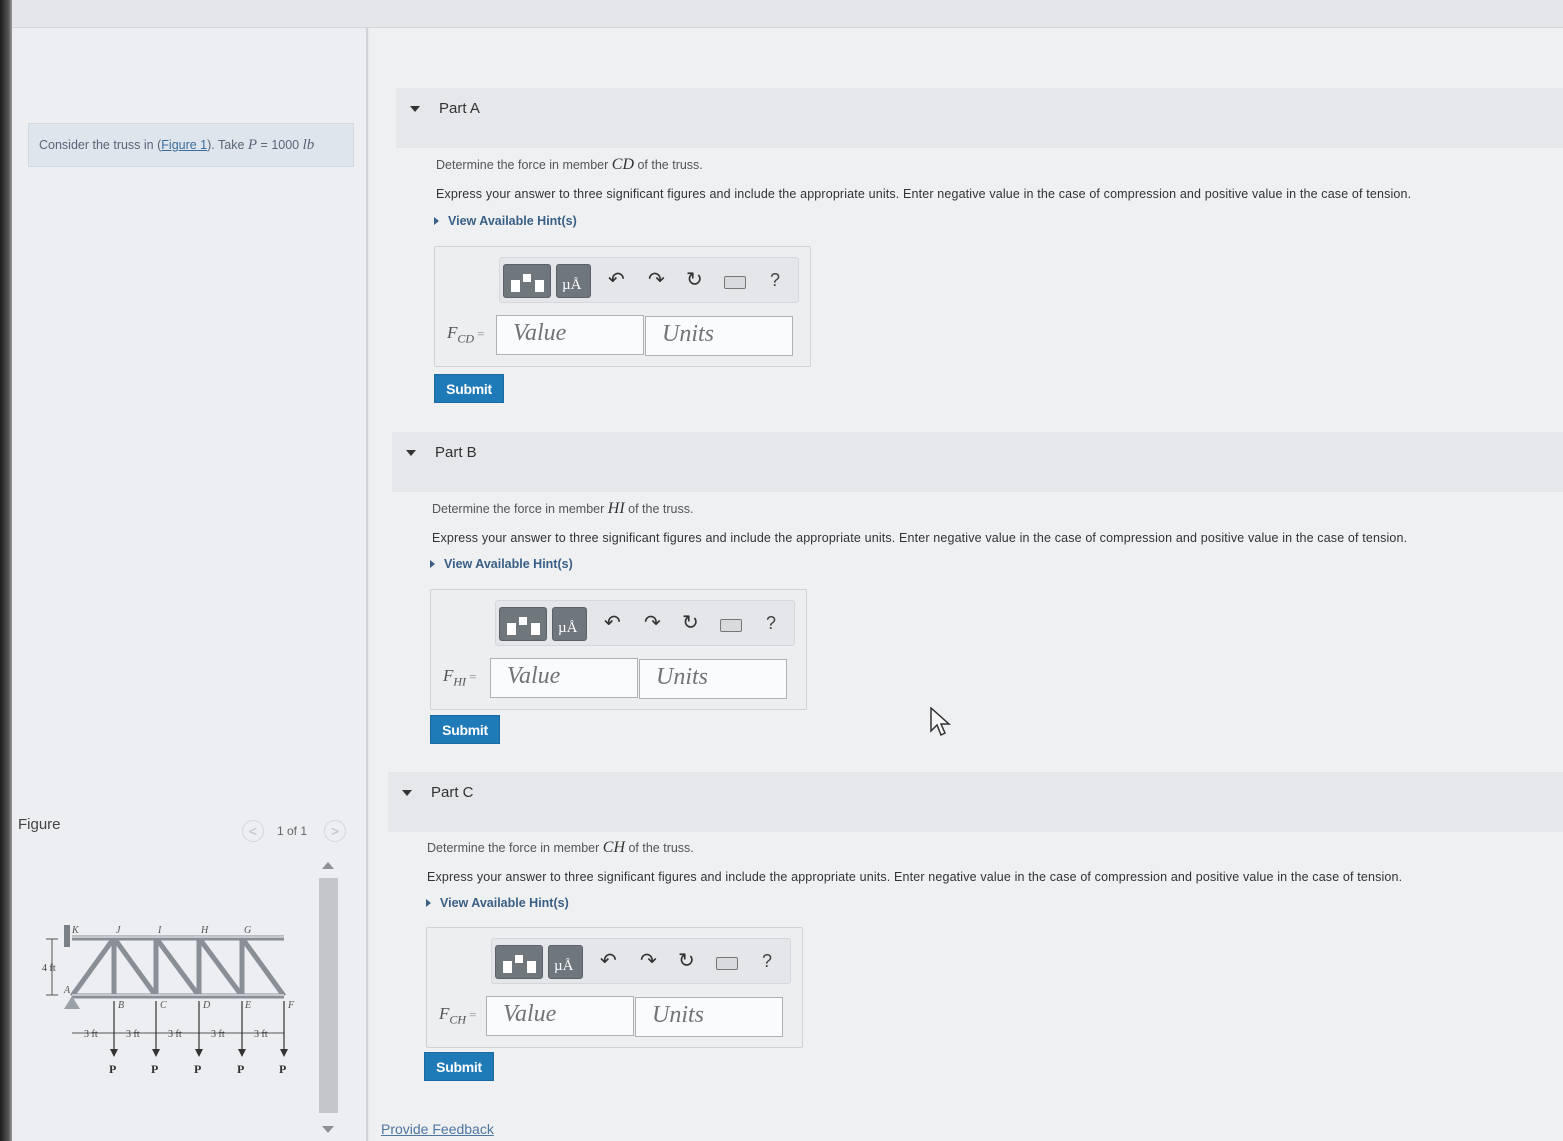 Image resolution: width=1563 pixels, height=1141 pixels. Describe the element at coordinates (184, 145) in the screenshot. I see `figure-link: Figure 1` at that location.